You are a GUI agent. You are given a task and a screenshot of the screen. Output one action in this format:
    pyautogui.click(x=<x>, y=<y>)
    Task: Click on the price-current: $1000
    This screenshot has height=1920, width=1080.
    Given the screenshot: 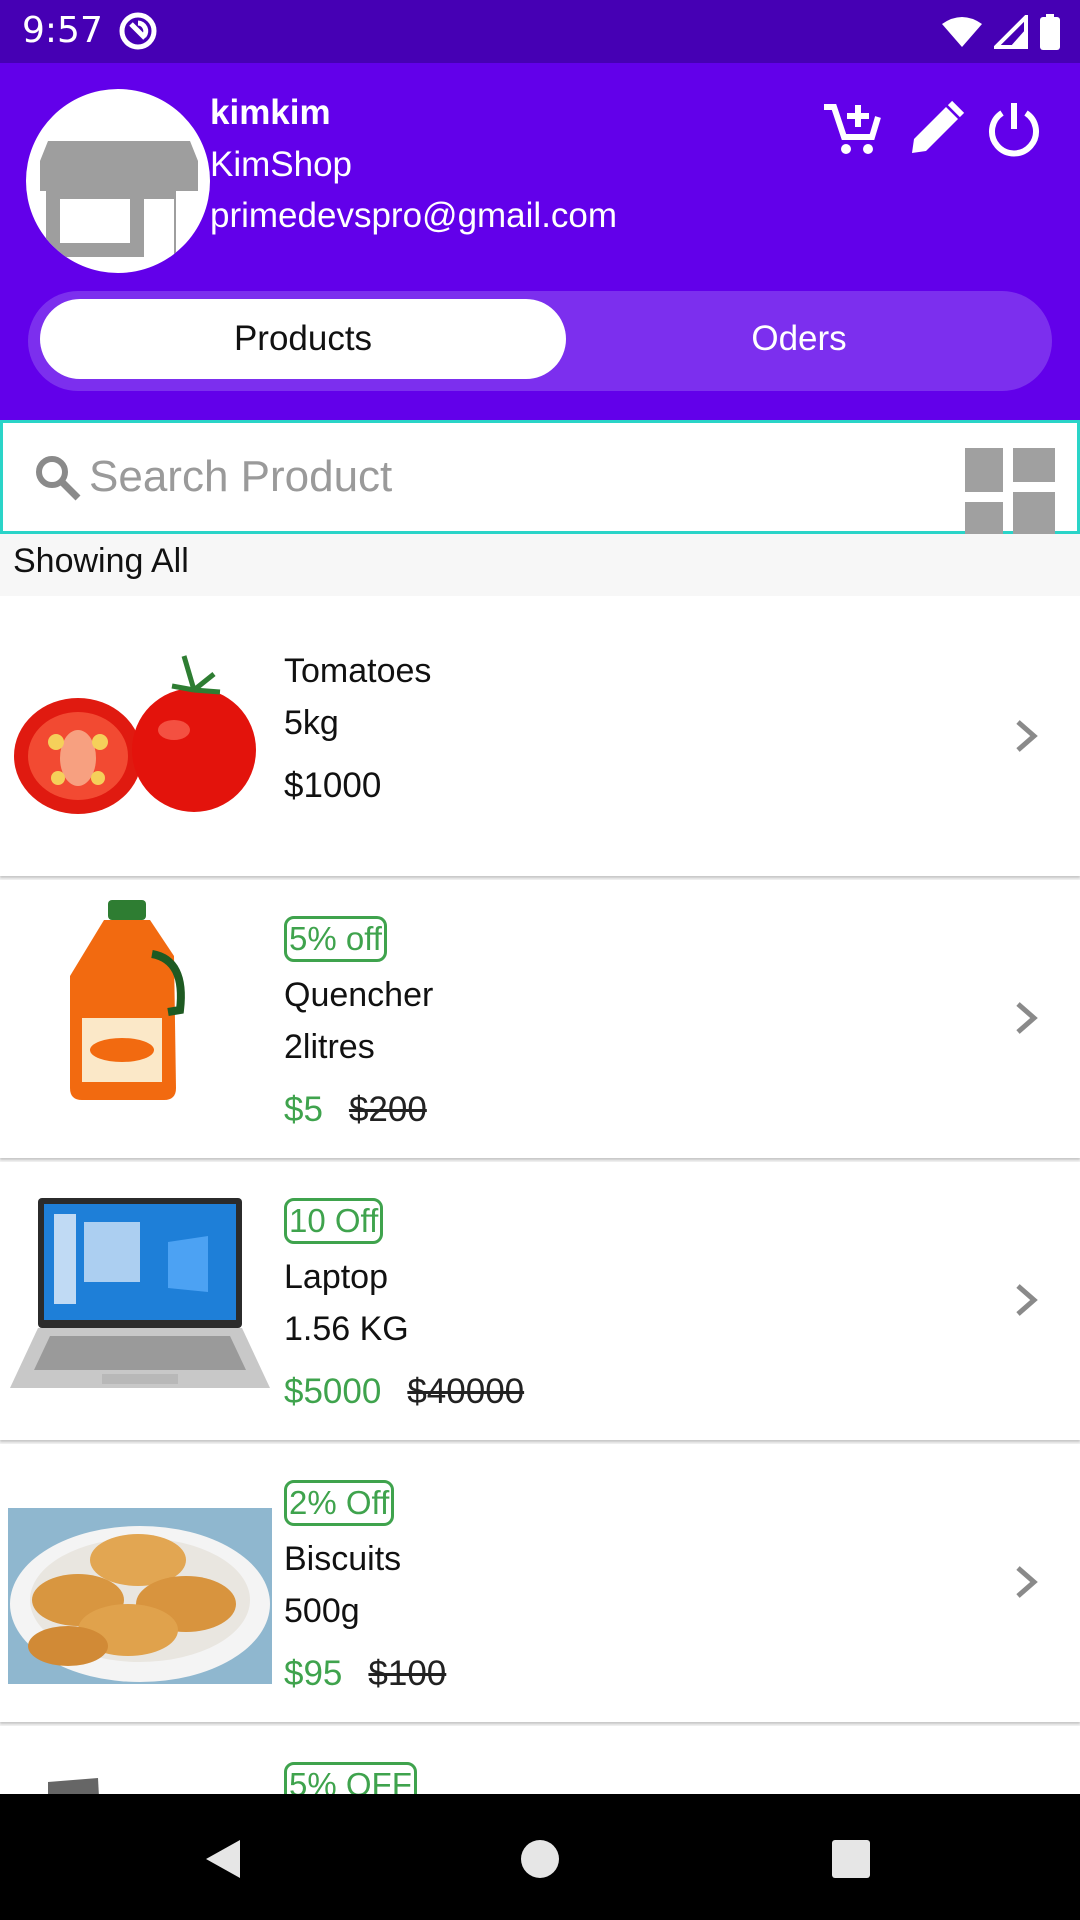 What is the action you would take?
    pyautogui.click(x=333, y=785)
    